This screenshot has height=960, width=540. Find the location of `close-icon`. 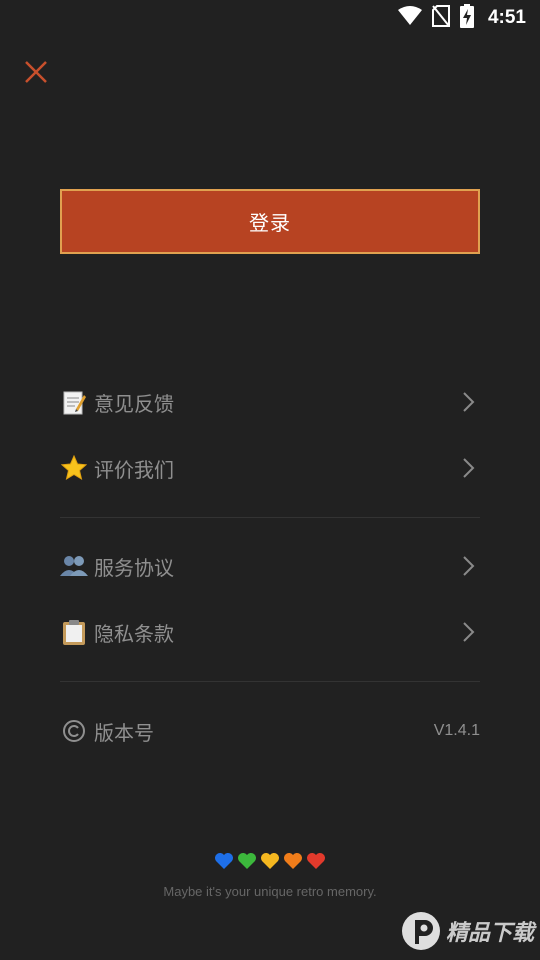

close-icon is located at coordinates (36, 72).